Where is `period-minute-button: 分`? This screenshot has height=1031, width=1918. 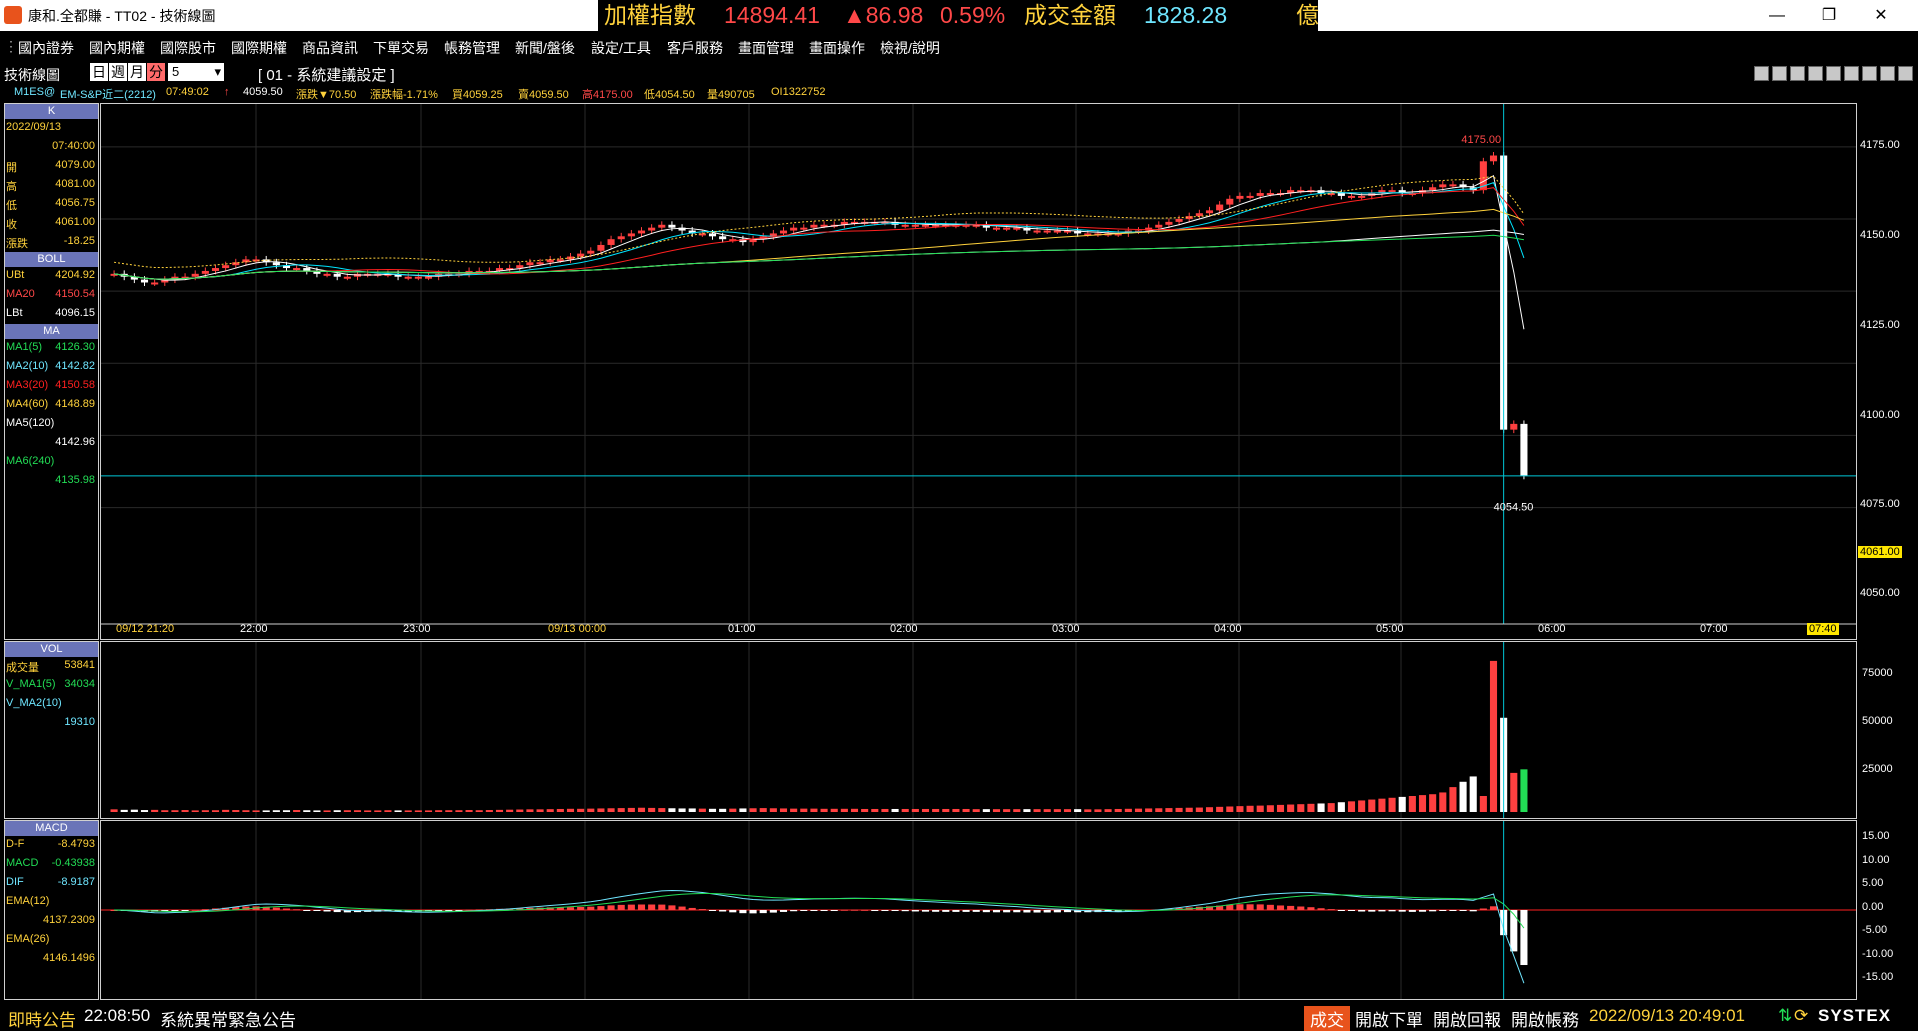
period-minute-button: 分 is located at coordinates (156, 72).